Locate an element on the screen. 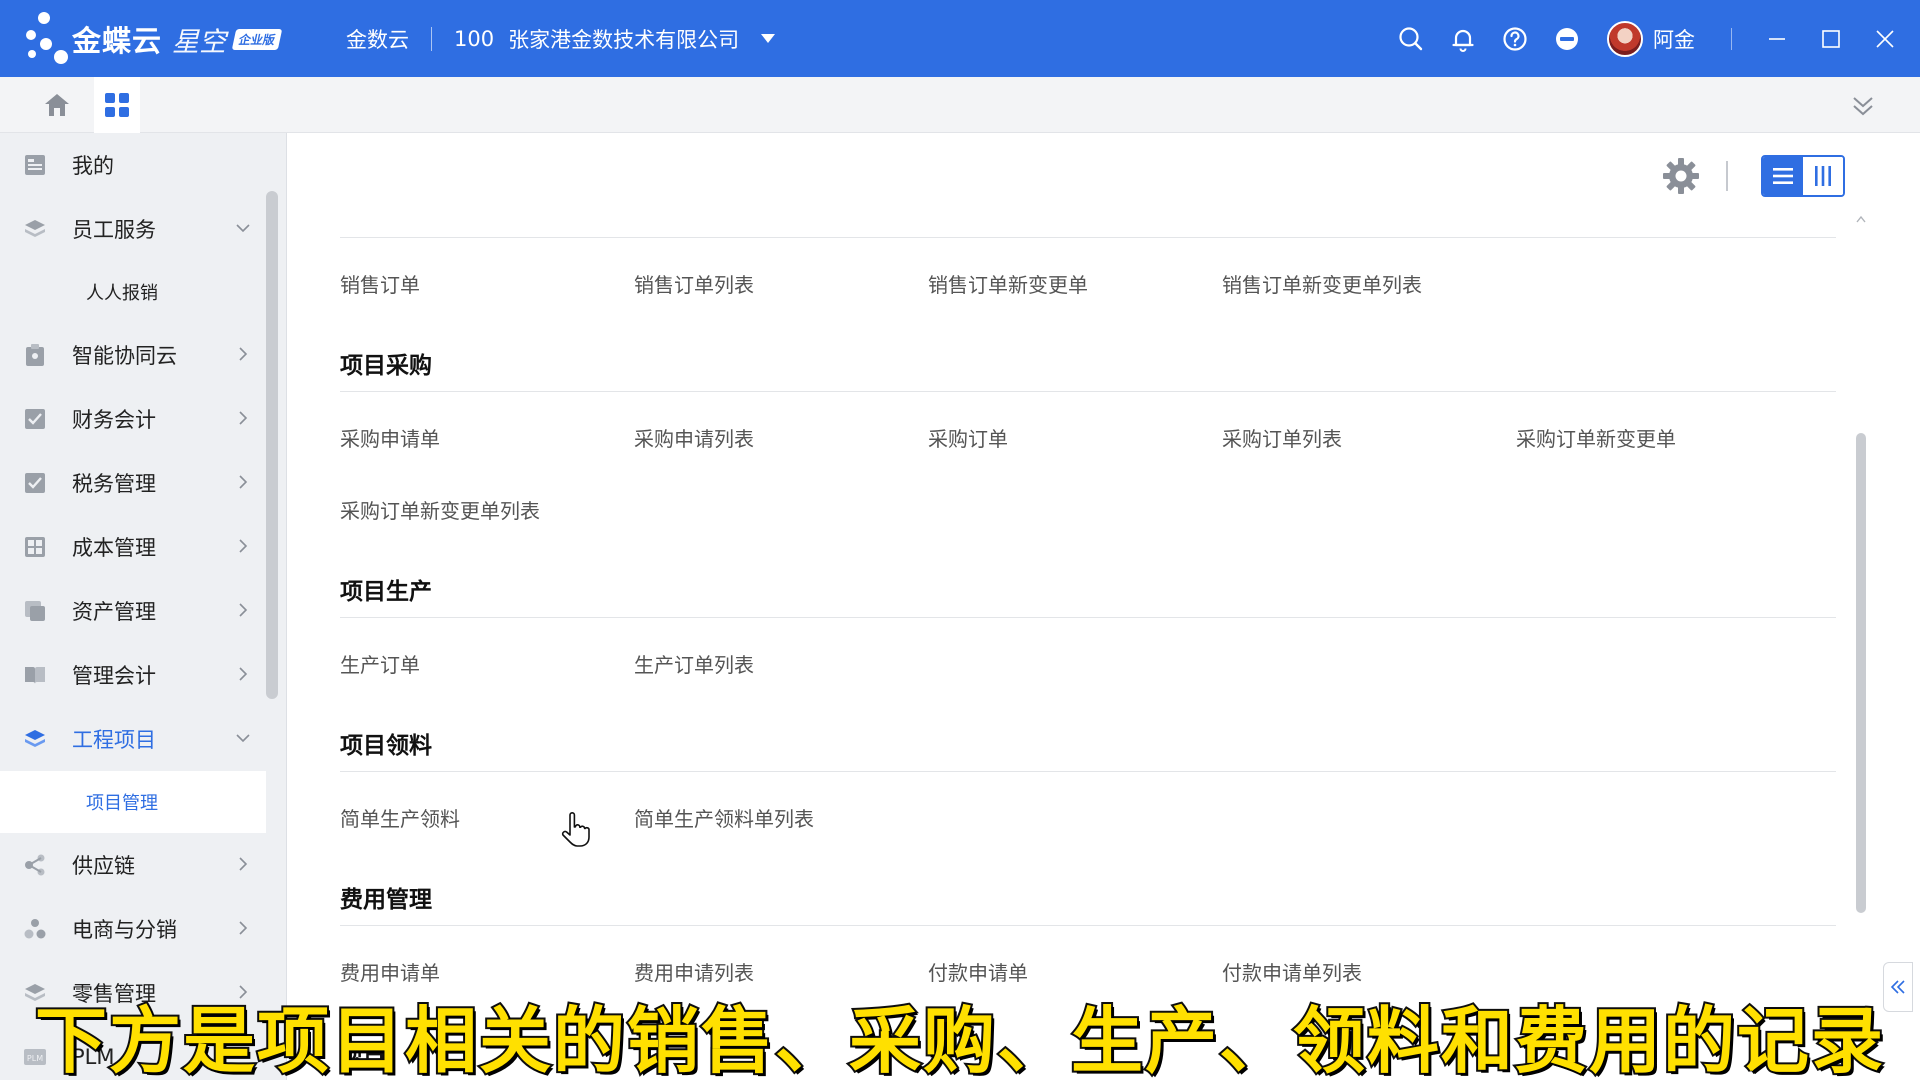 This screenshot has height=1087, width=1920. search-button is located at coordinates (1411, 38).